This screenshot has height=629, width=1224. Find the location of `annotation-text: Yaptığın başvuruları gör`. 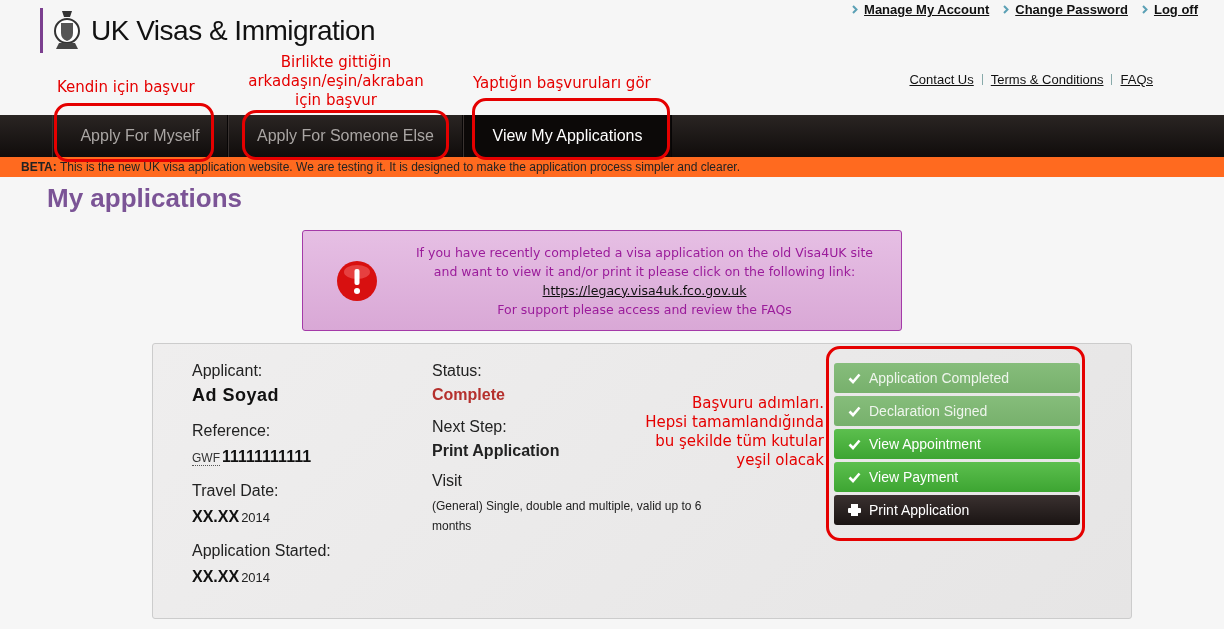

annotation-text: Yaptığın başvuruları gör is located at coordinates (562, 83).